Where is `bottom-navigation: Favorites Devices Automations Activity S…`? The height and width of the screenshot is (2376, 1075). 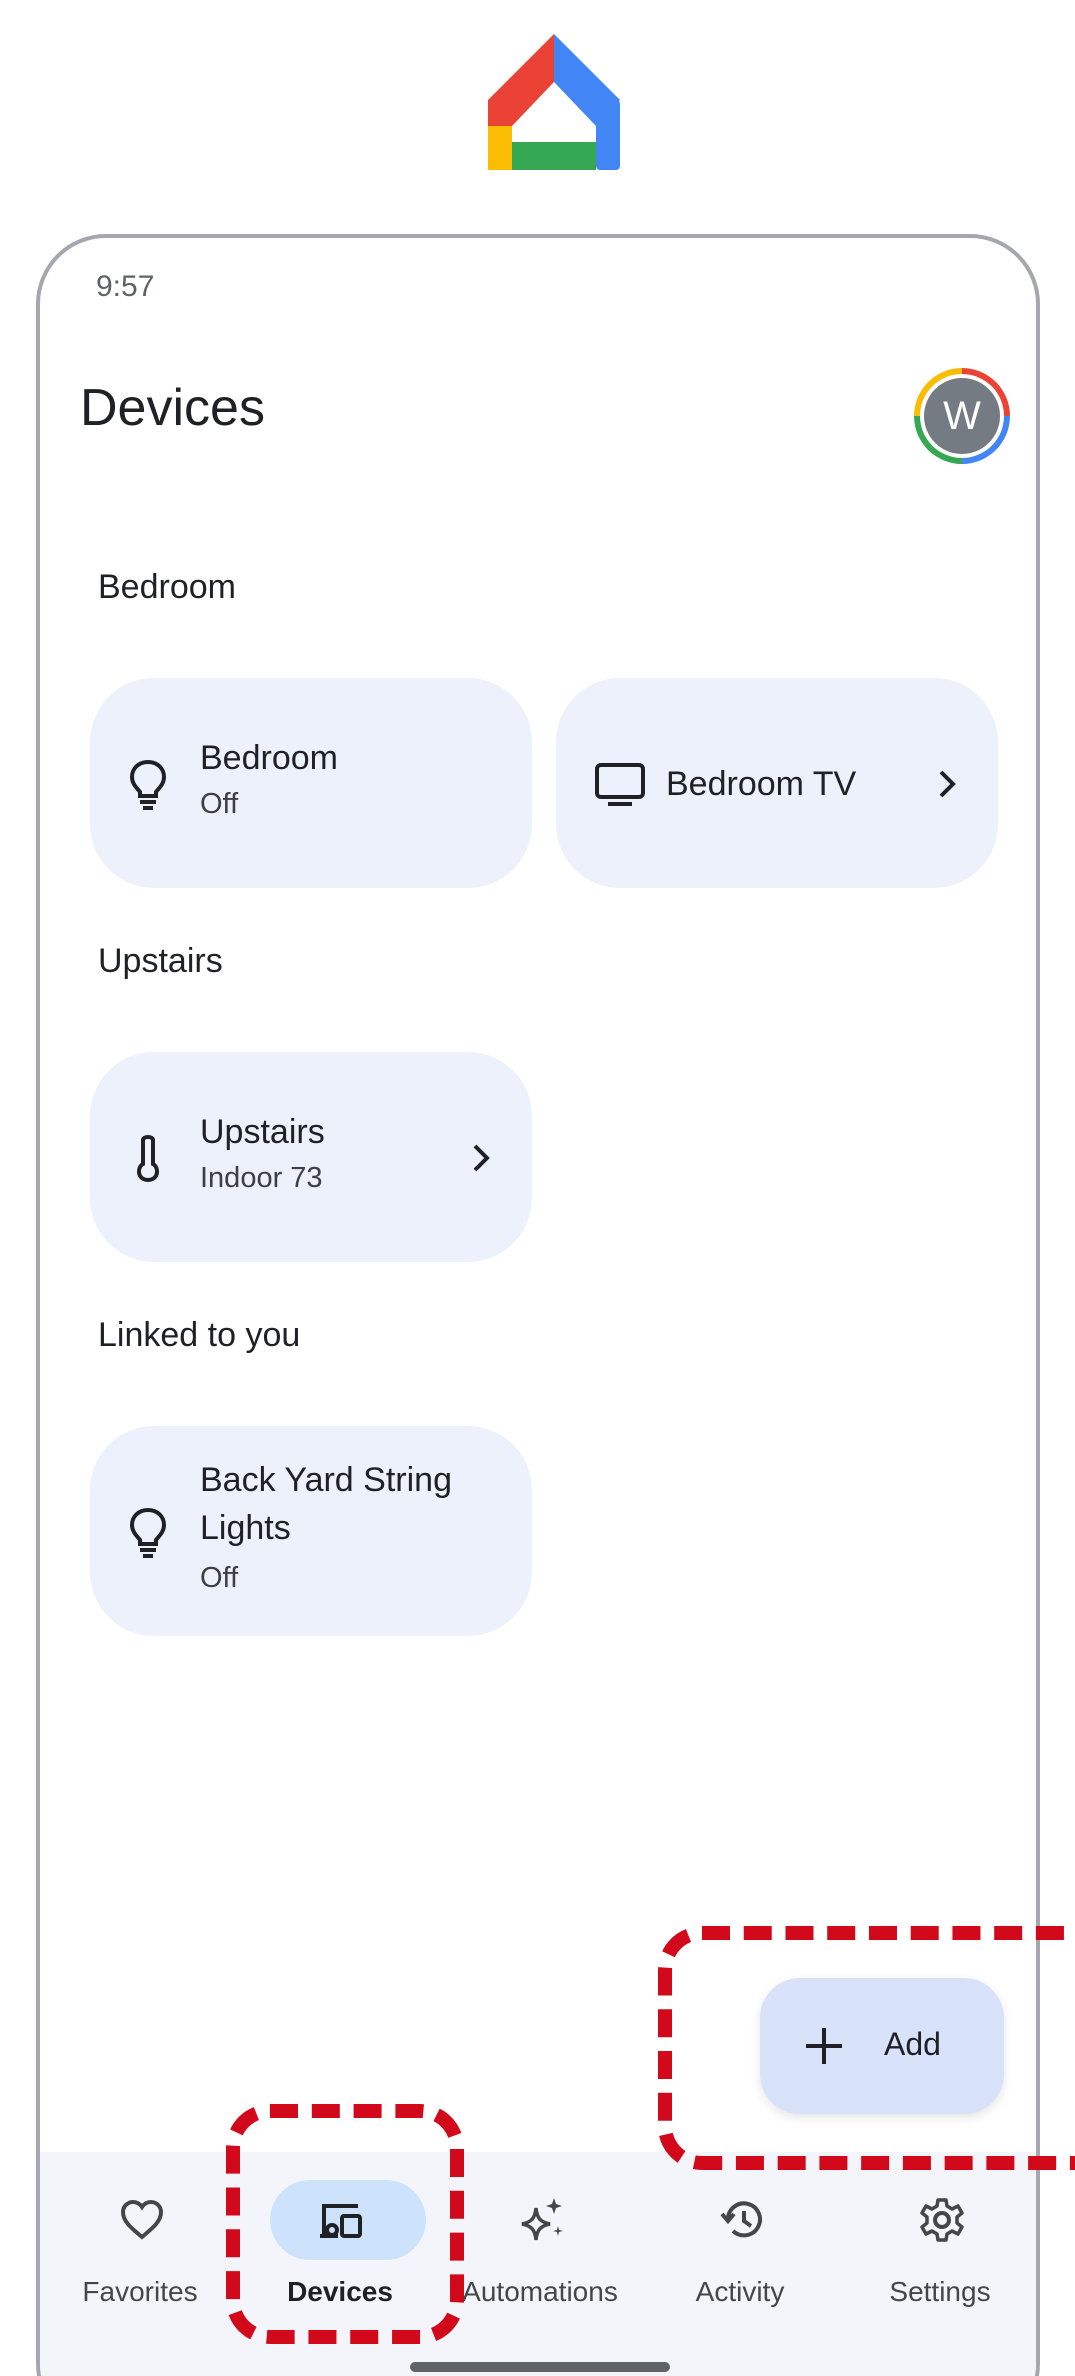 bottom-navigation: Favorites Devices Automations Activity S… is located at coordinates (538, 2264).